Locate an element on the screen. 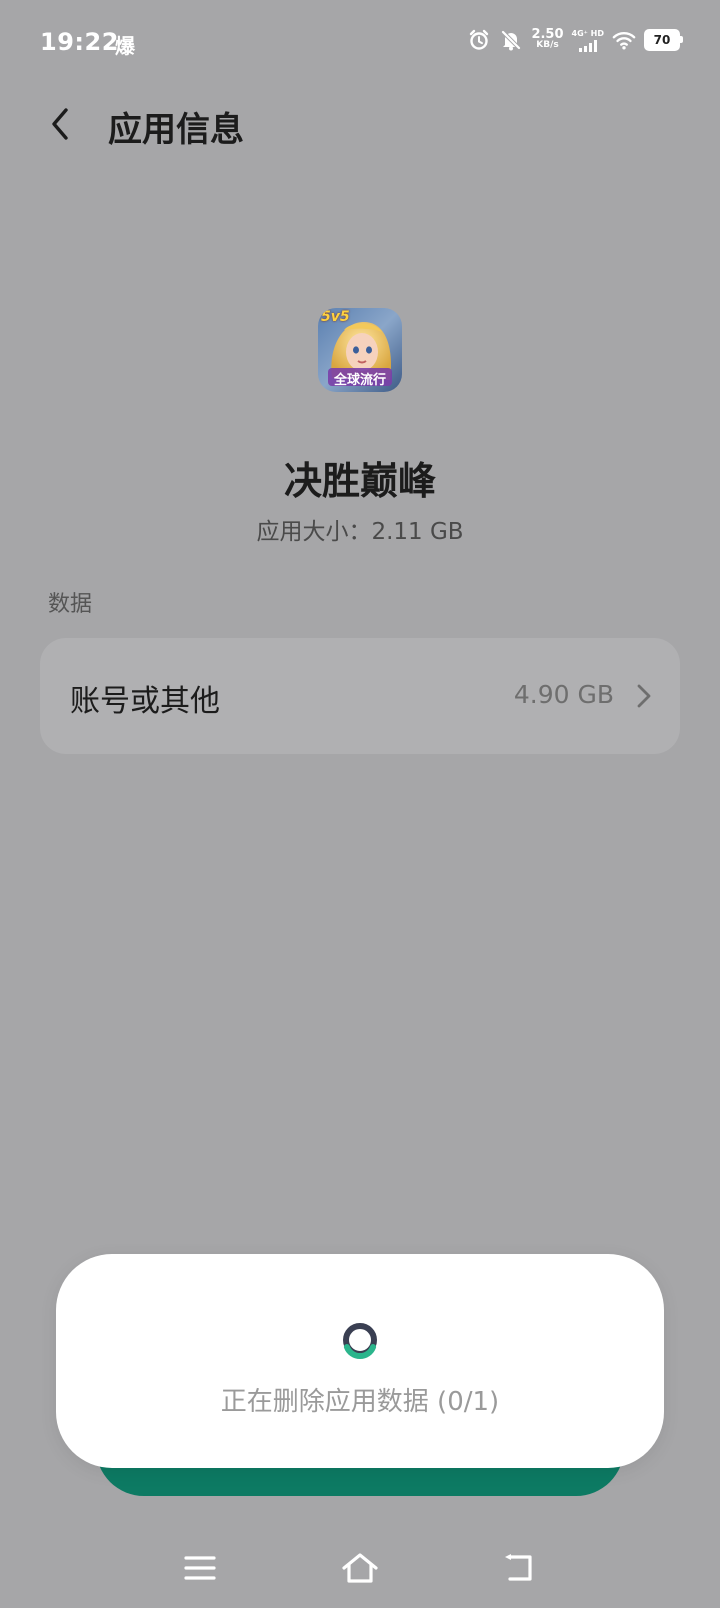 The image size is (720, 1608). menu-button is located at coordinates (200, 1568).